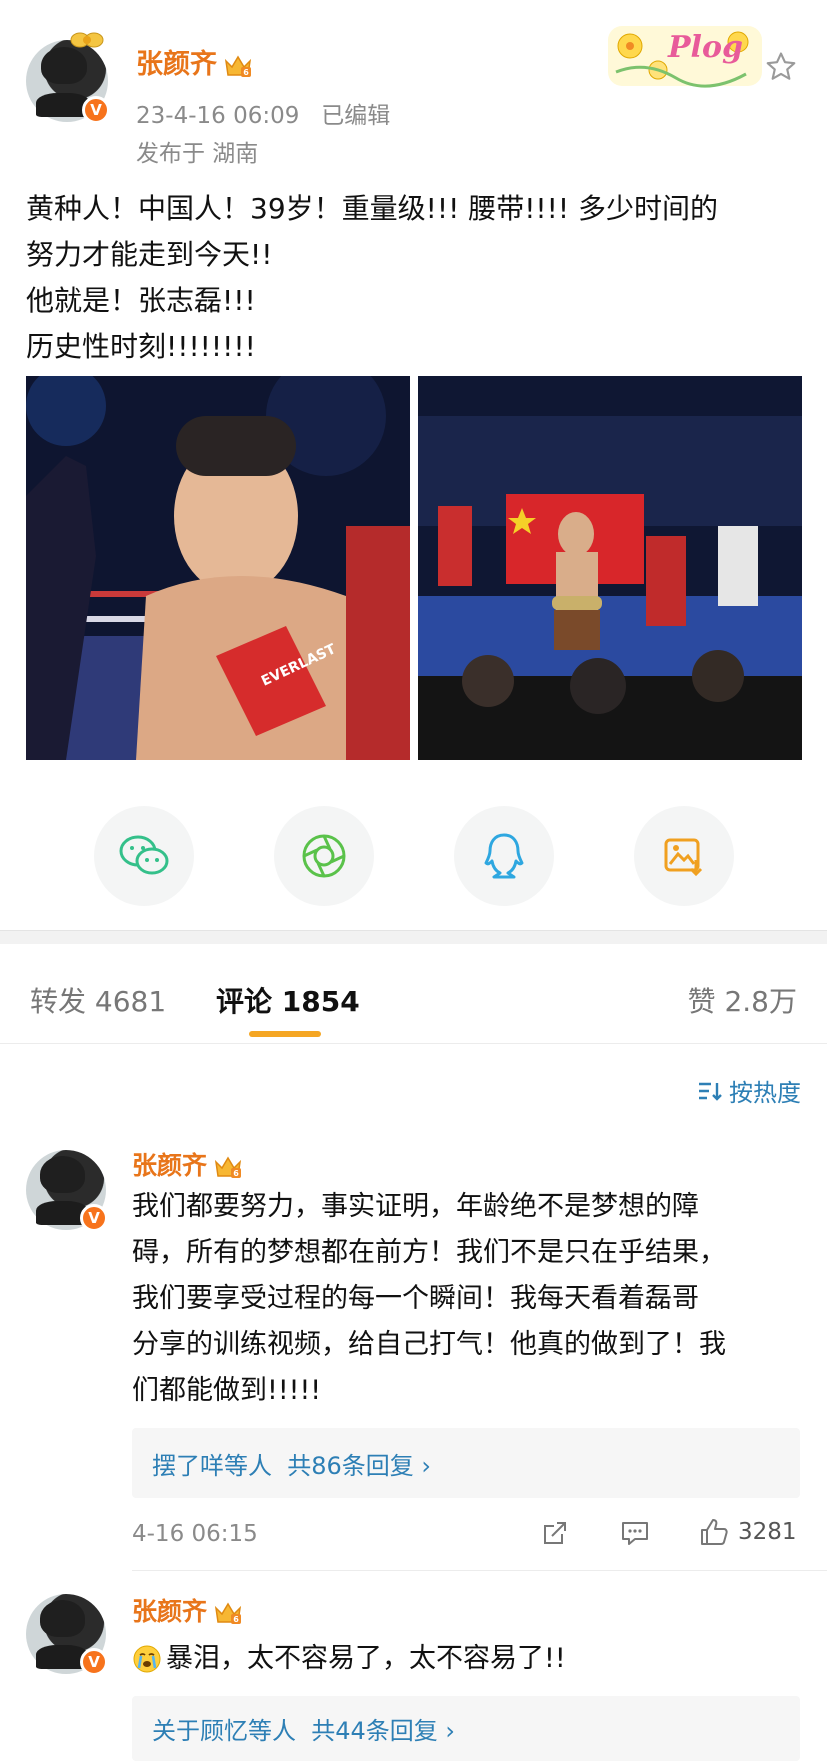 This screenshot has height=1761, width=827. I want to click on author-name-text: 张颜齐, so click(176, 64).